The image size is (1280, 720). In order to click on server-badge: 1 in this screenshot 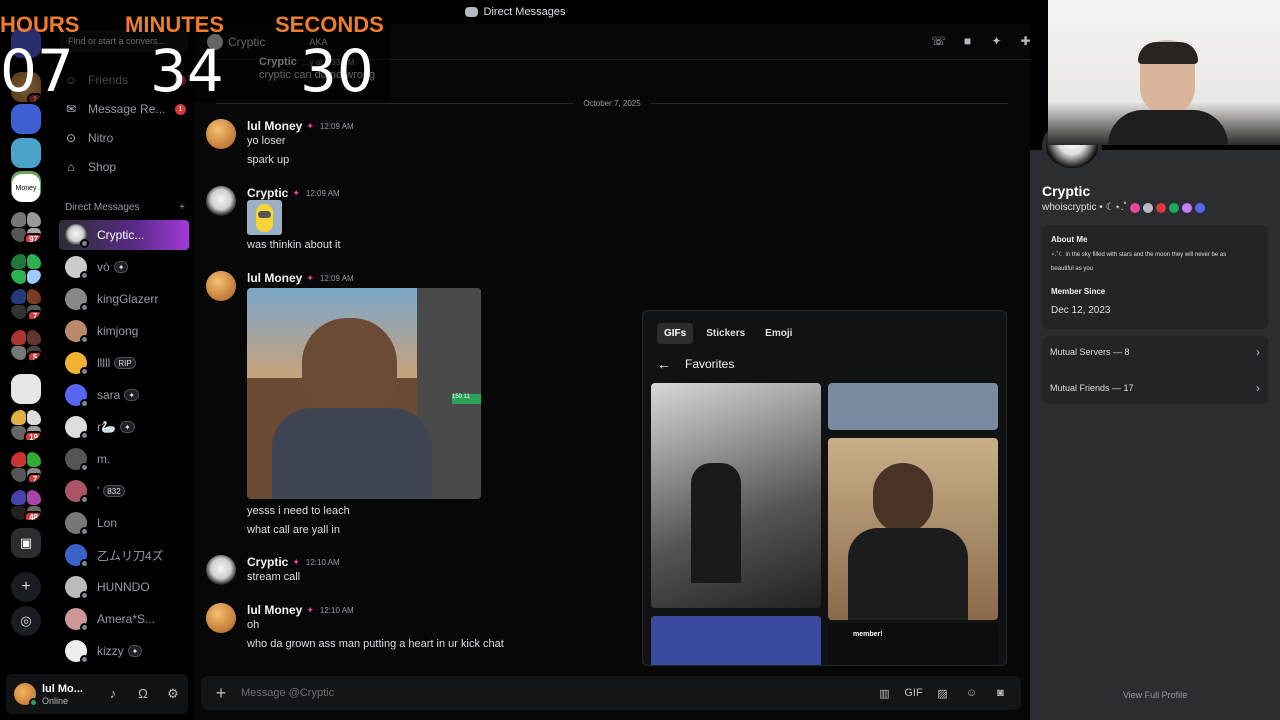, I will do `click(34, 97)`.